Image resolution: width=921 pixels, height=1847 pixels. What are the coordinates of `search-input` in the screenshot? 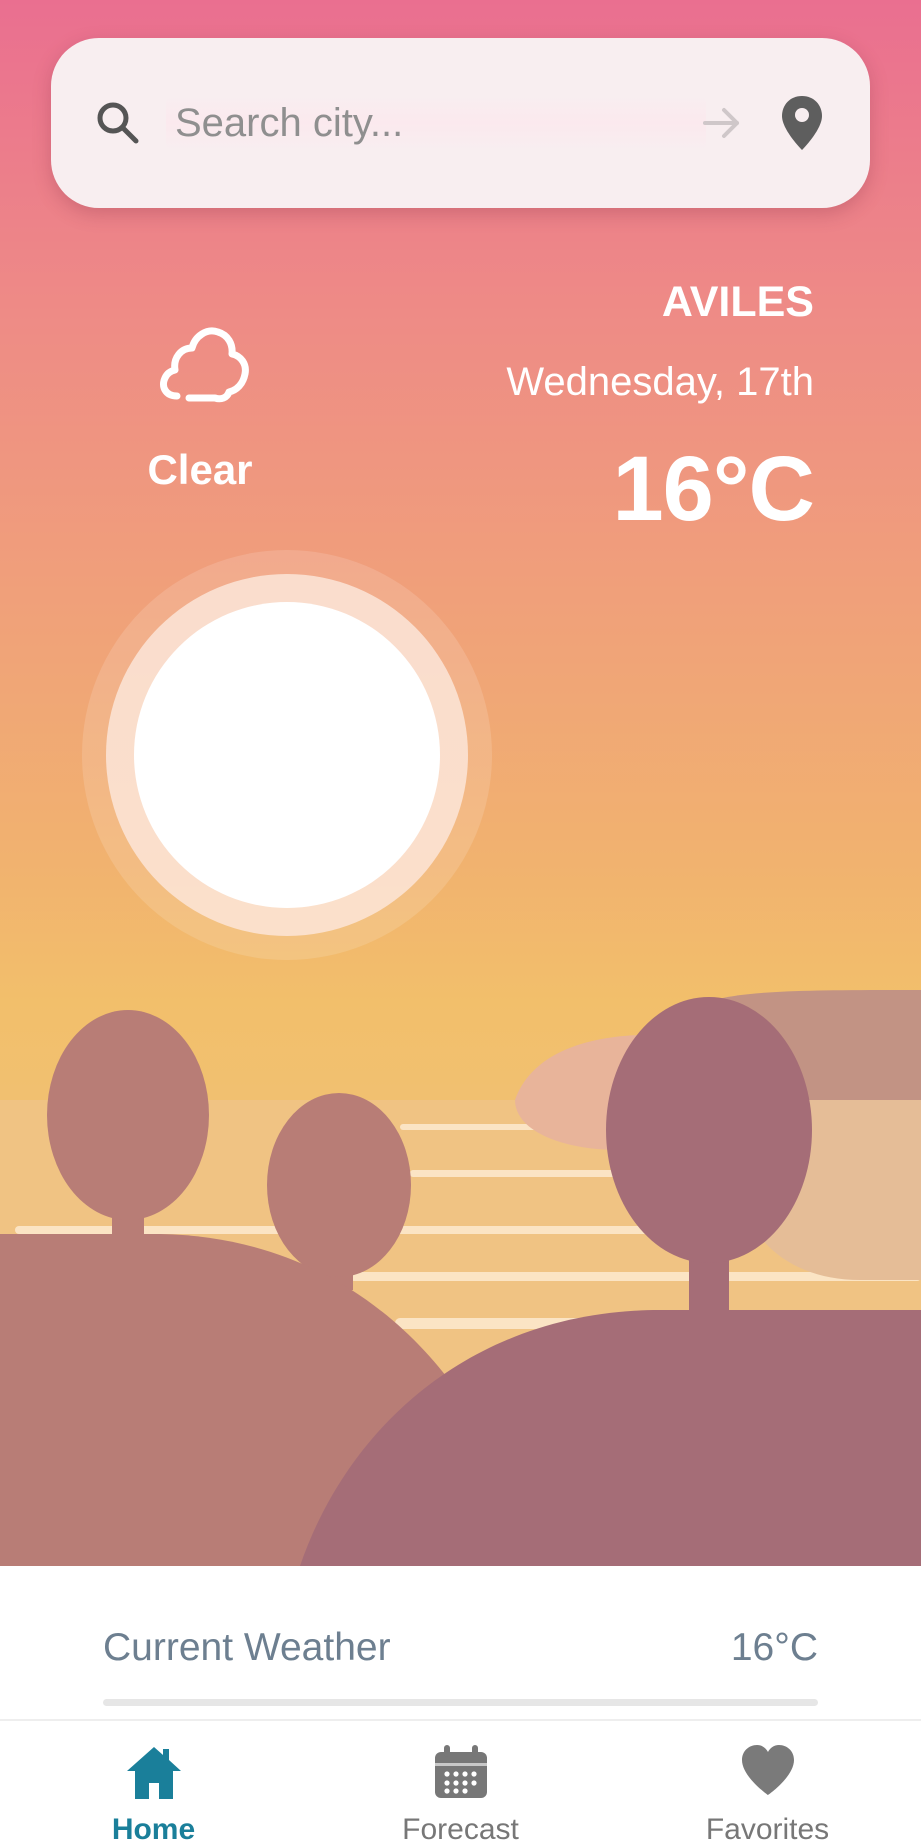 It's located at (435, 123).